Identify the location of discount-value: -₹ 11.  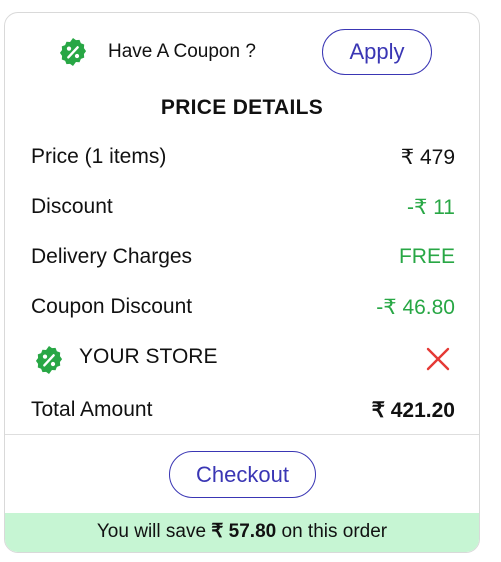
(431, 207).